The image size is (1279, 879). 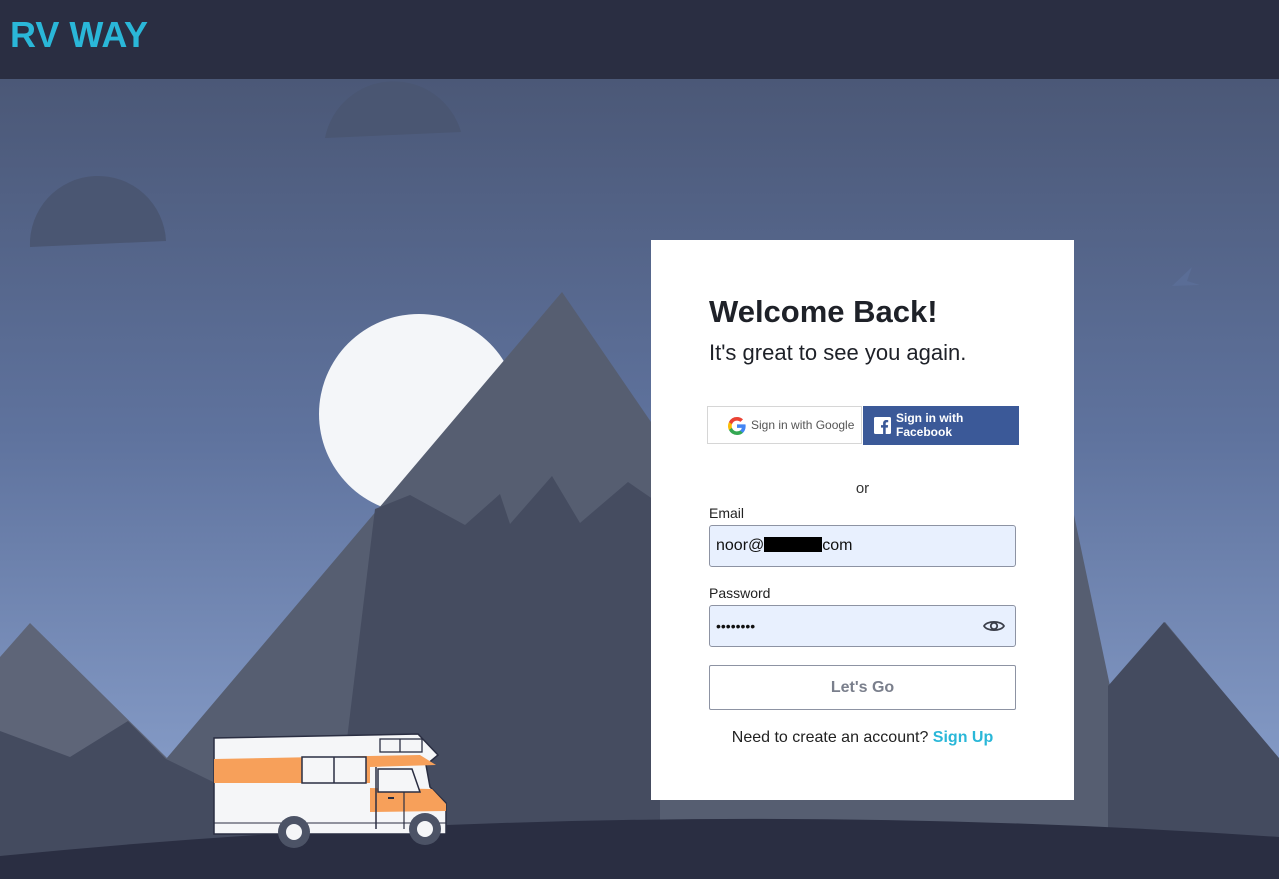 What do you see at coordinates (736, 626) in the screenshot?
I see `password-value: ••••••••` at bounding box center [736, 626].